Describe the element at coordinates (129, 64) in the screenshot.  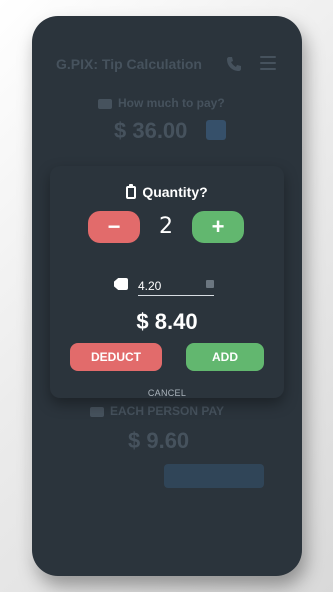
I see `app-title: G.PIX: Tip Calculation` at that location.